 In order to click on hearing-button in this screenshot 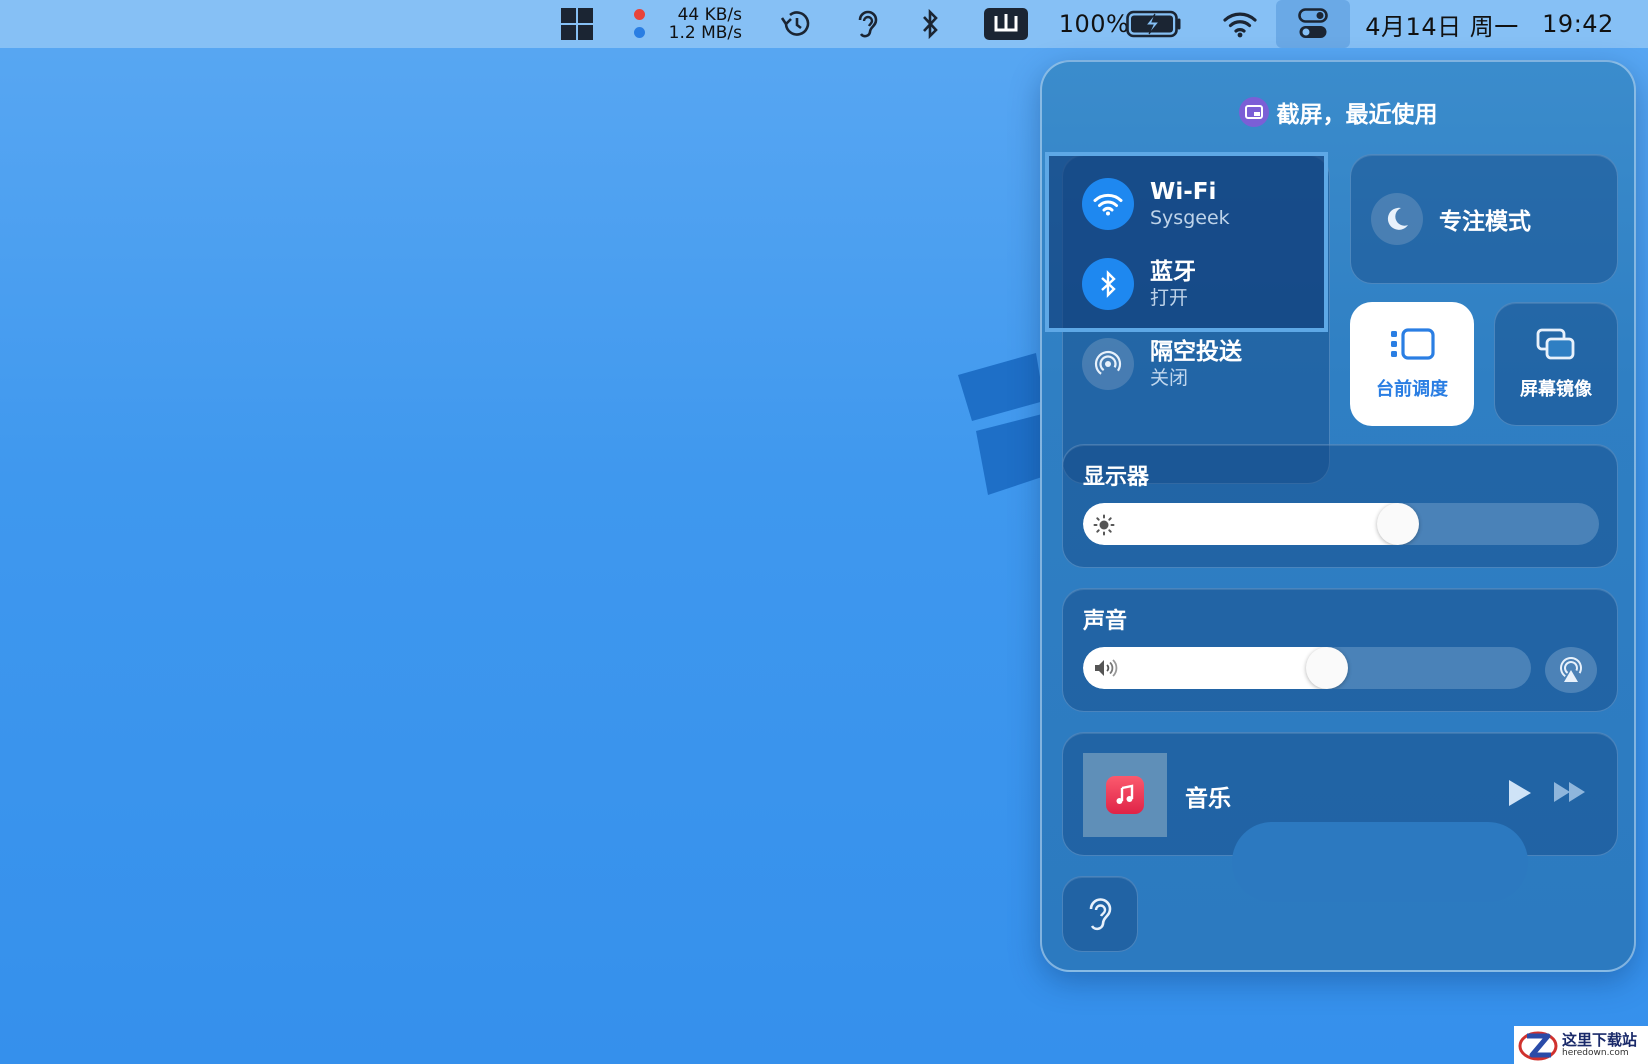, I will do `click(1100, 914)`.